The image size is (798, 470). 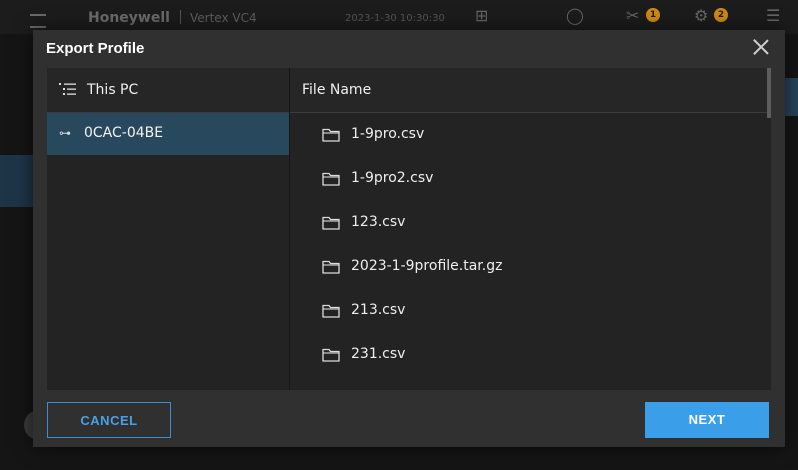 I want to click on brand-logo: Honeywell, so click(x=129, y=18).